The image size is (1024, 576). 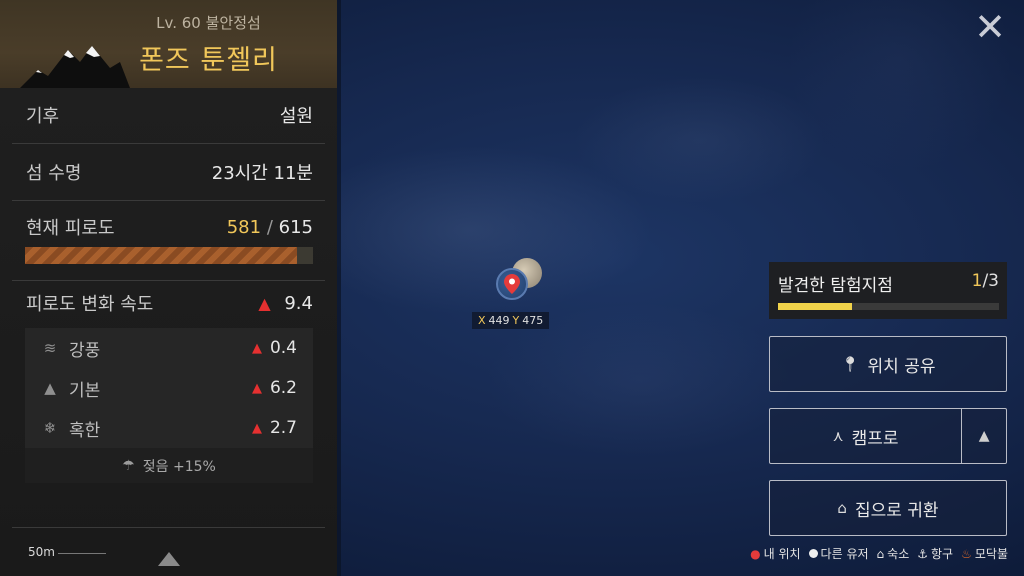 I want to click on legend-label: 내 위치, so click(x=782, y=554).